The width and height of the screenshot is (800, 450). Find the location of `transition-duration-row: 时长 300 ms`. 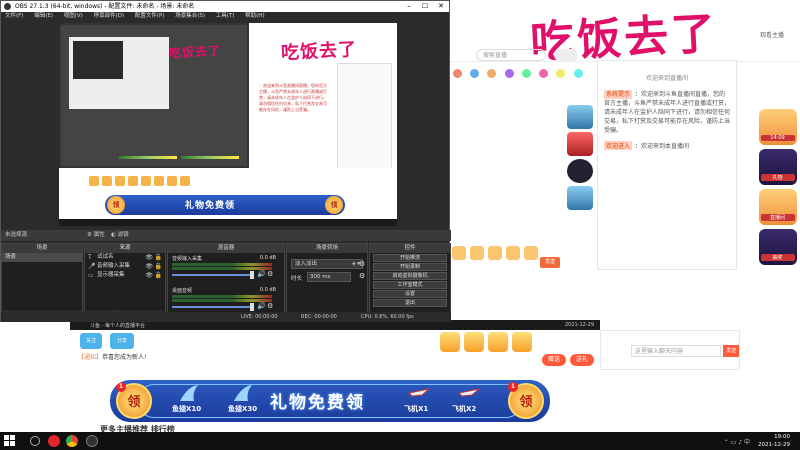

transition-duration-row: 时长 300 ms is located at coordinates (327, 277).